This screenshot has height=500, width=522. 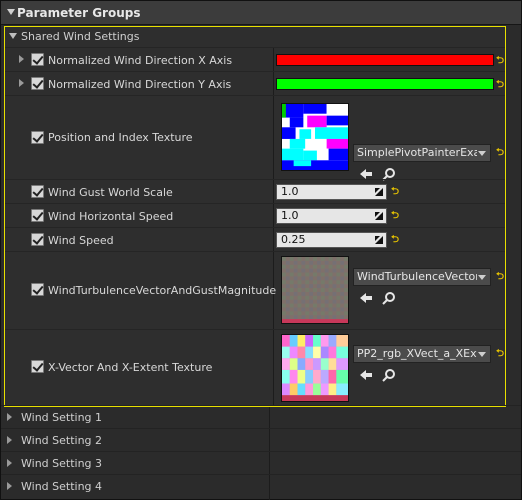 I want to click on group-collapse-triangle-icon, so click(x=13, y=36).